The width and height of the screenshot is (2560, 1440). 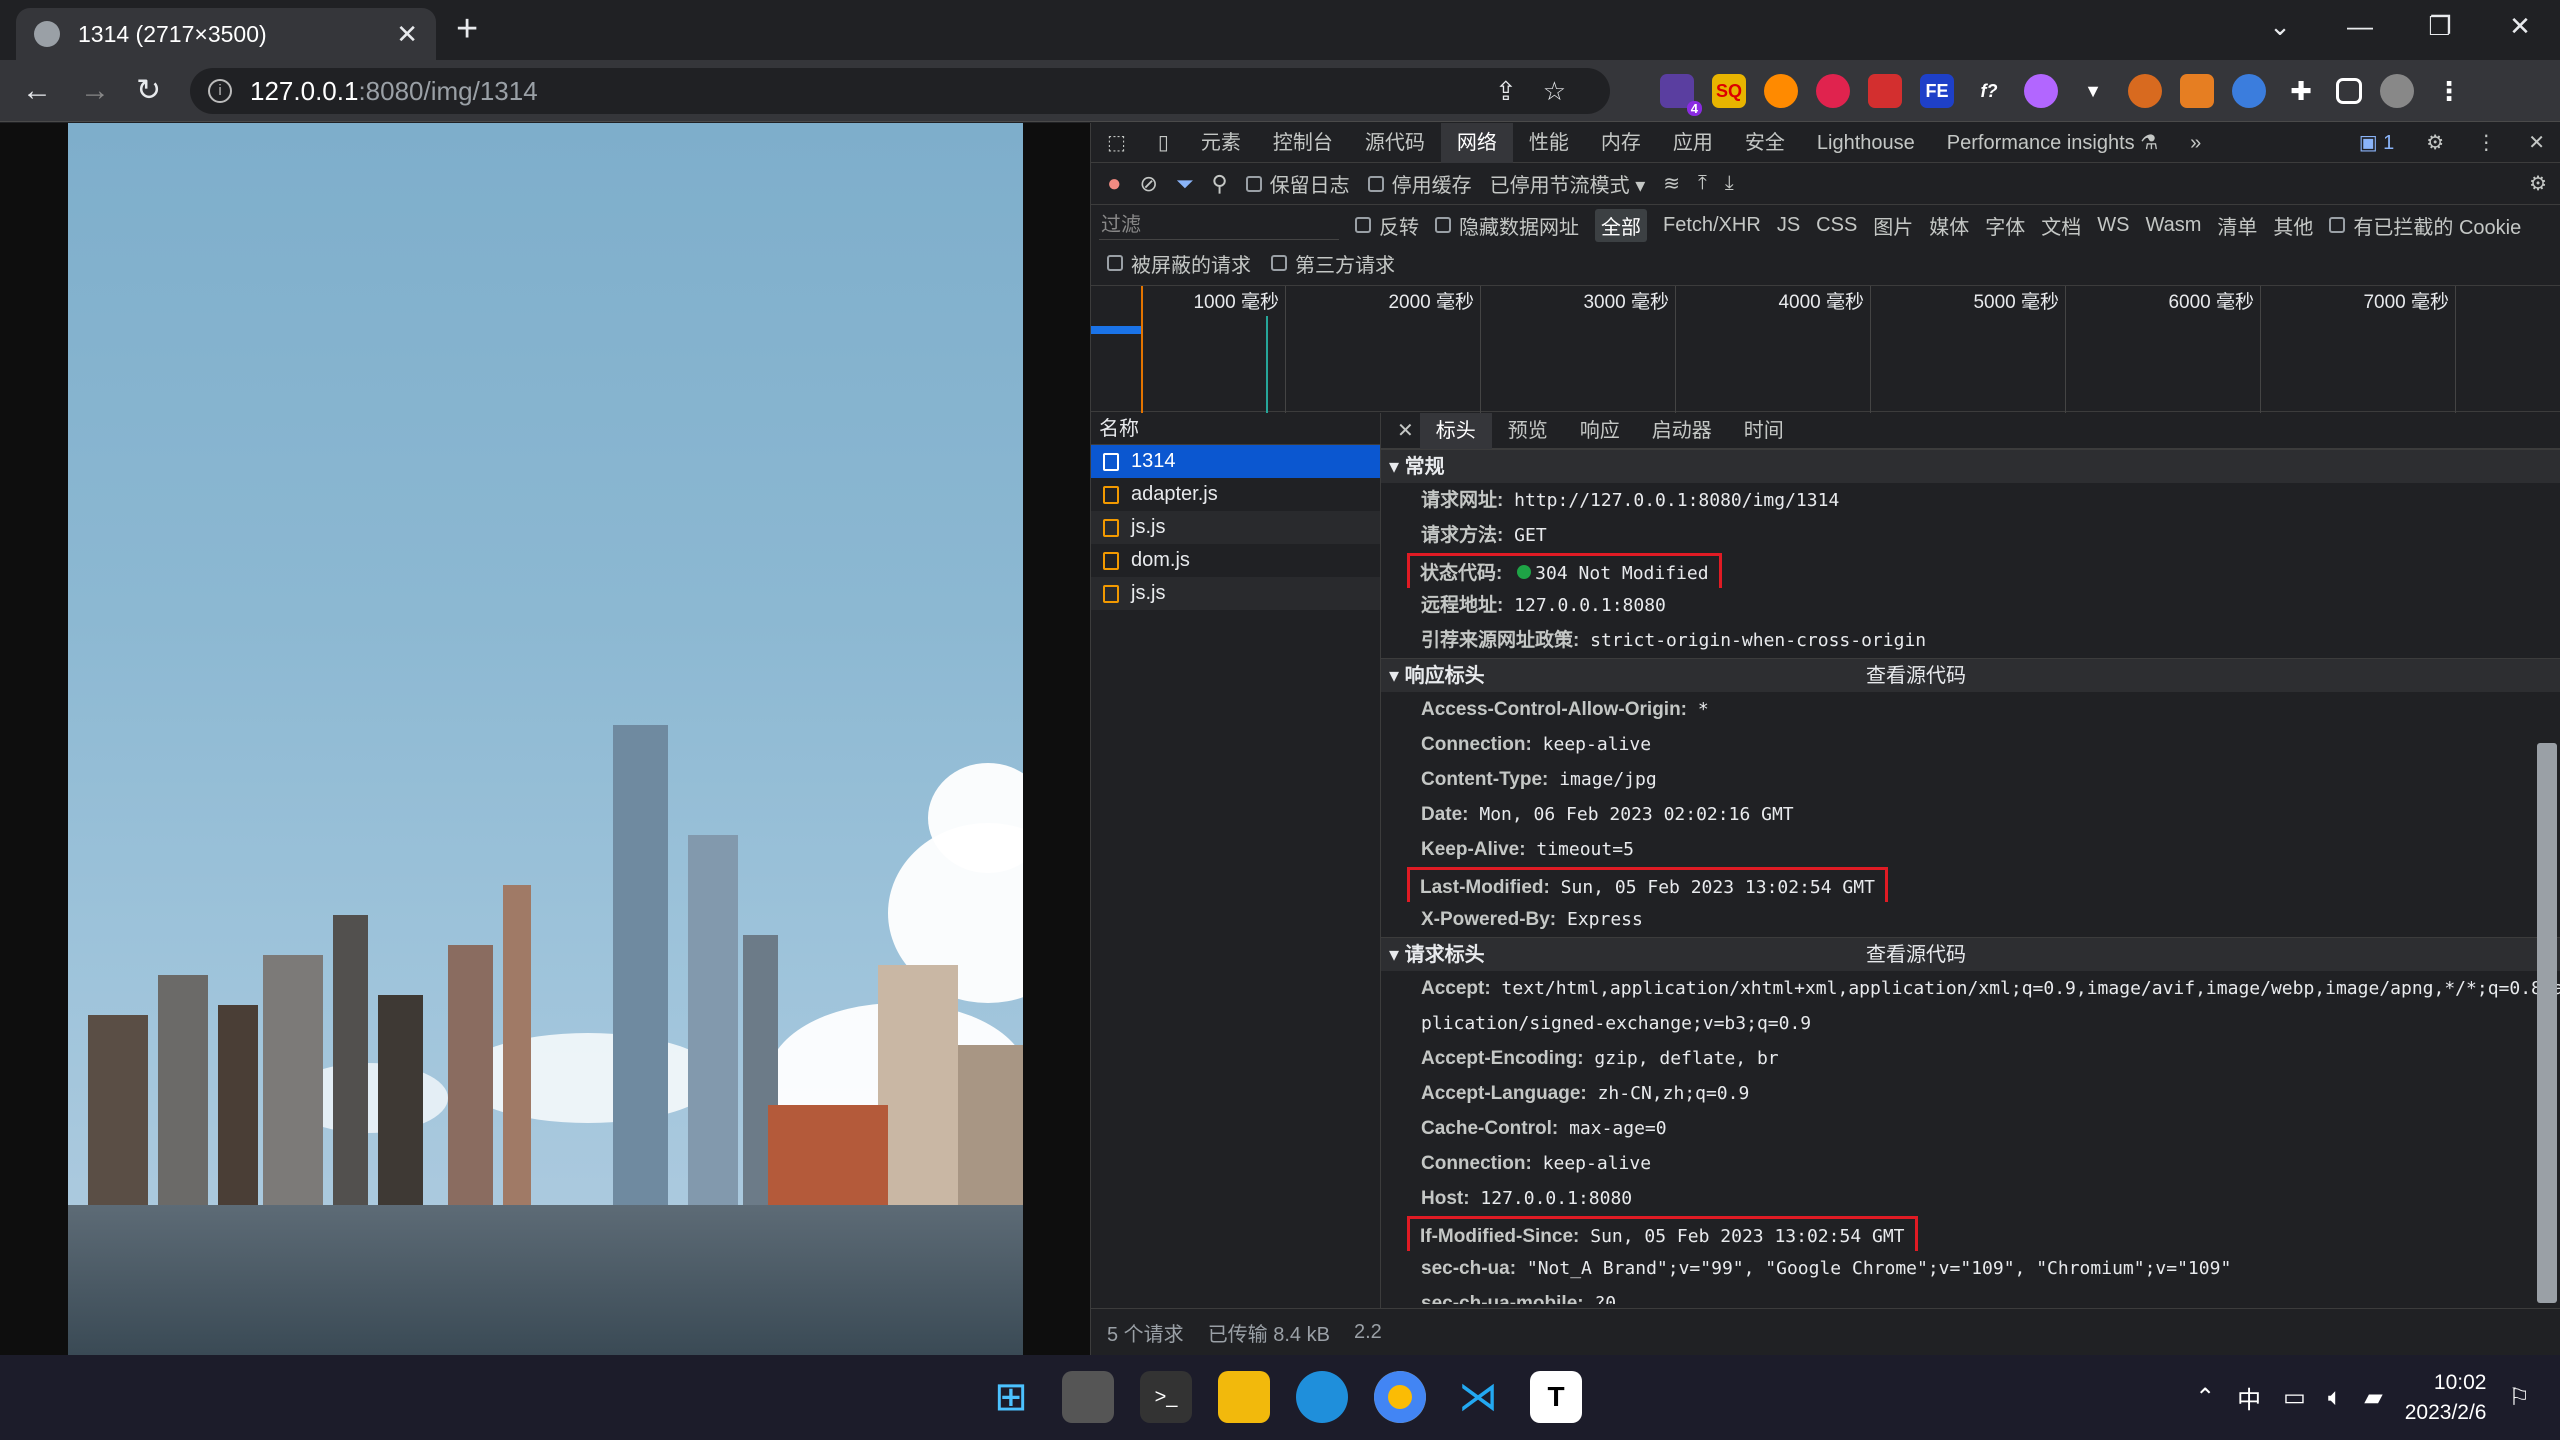 What do you see at coordinates (1970, 675) in the screenshot?
I see `response-headers-section-header: ▾ 响应标头 查看源代码` at bounding box center [1970, 675].